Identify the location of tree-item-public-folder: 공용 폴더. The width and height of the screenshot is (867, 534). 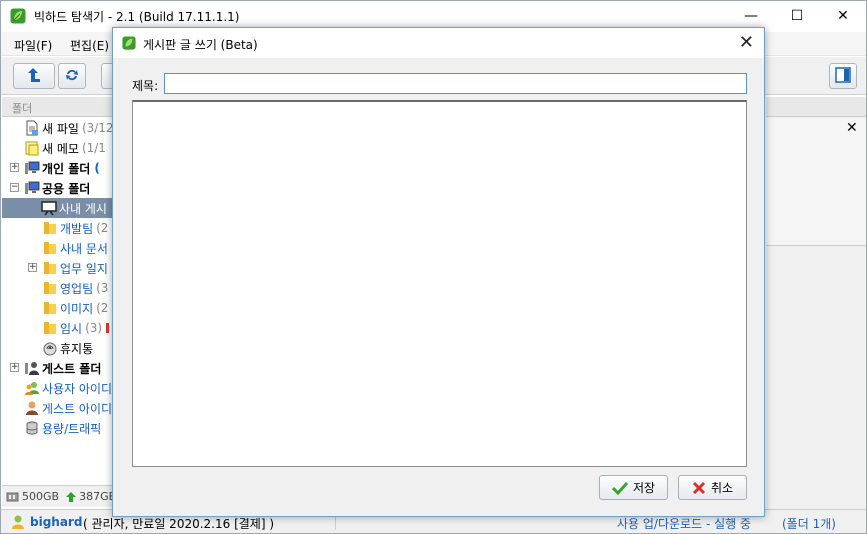
(68, 188).